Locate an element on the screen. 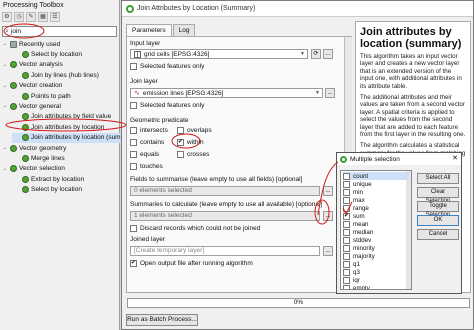 This screenshot has height=330, width=474. predicate-within: within is located at coordinates (190, 142).